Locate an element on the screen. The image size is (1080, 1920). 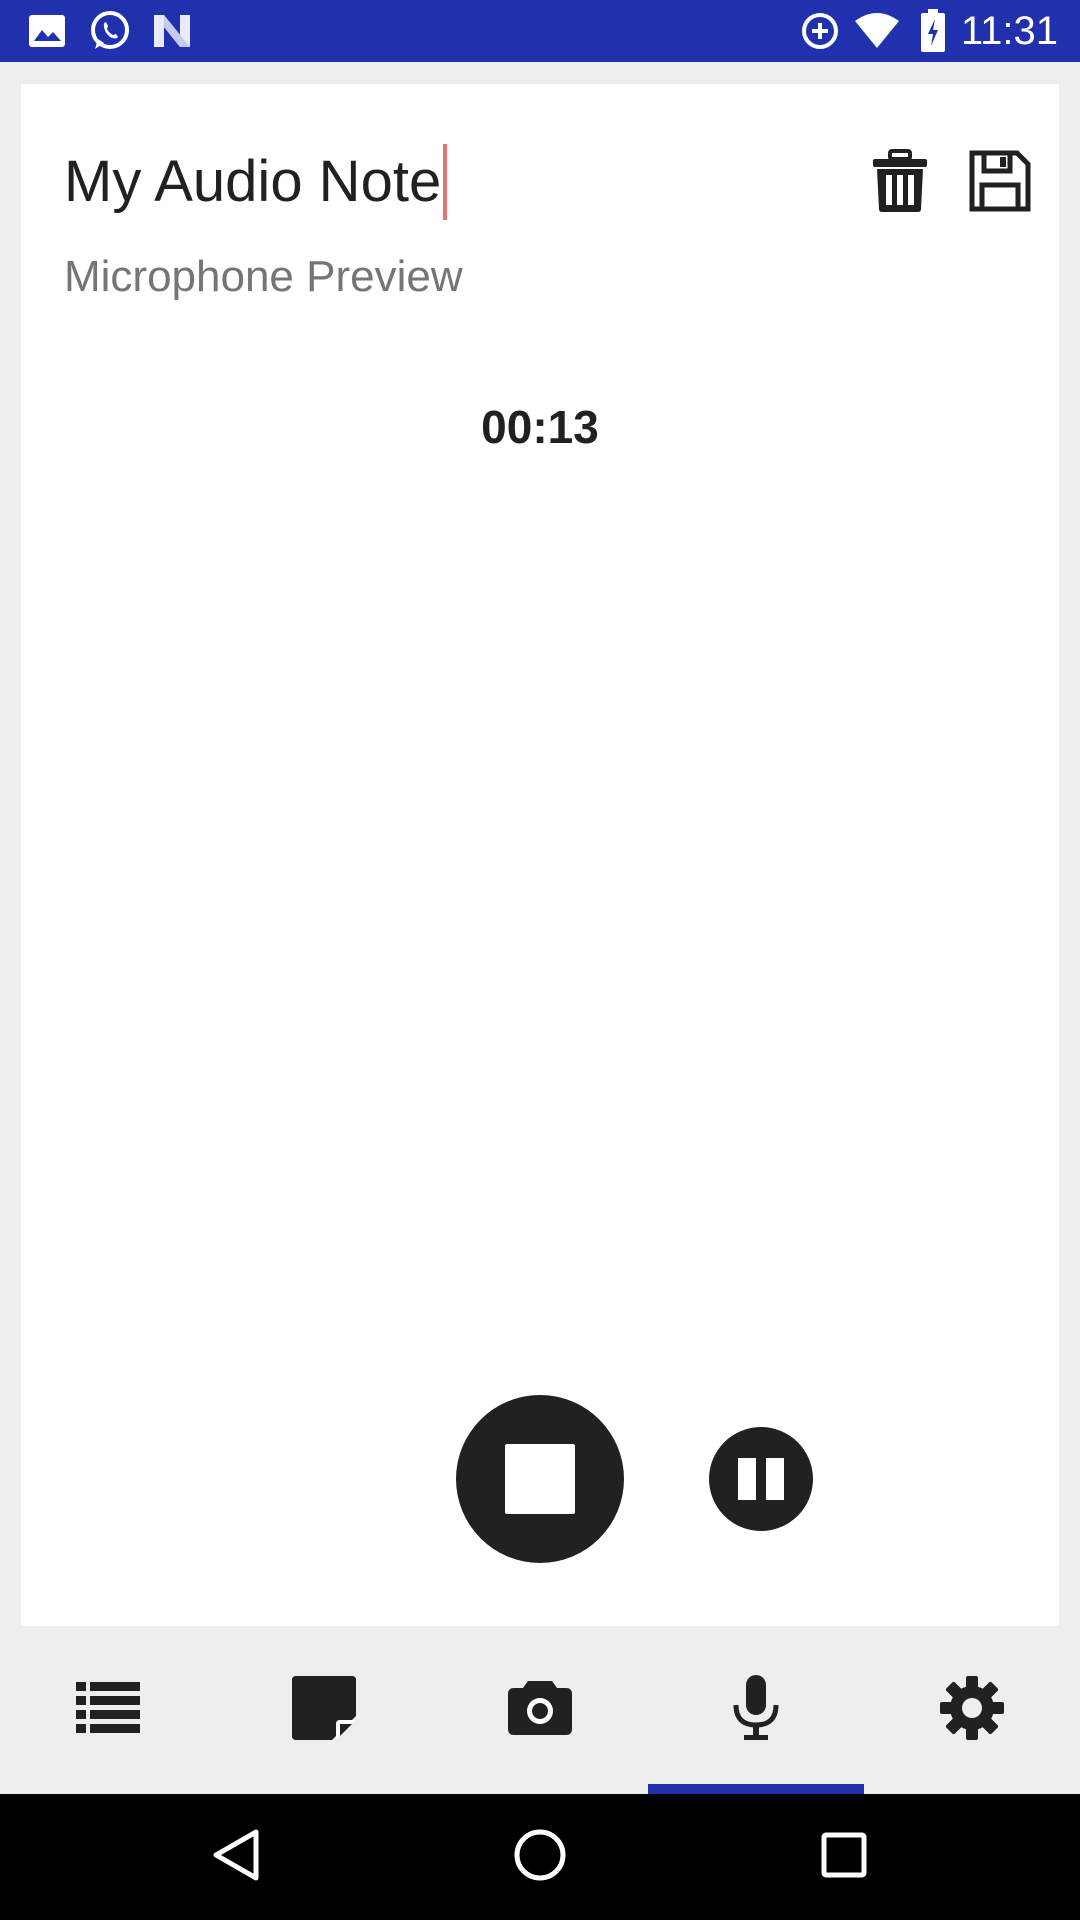
nav-item-note is located at coordinates (324, 1710).